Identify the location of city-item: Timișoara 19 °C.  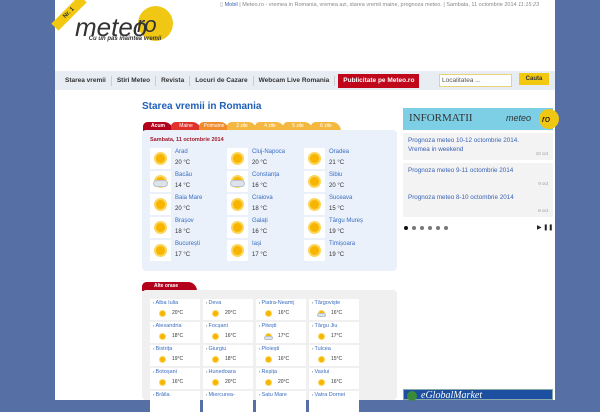
(340, 251).